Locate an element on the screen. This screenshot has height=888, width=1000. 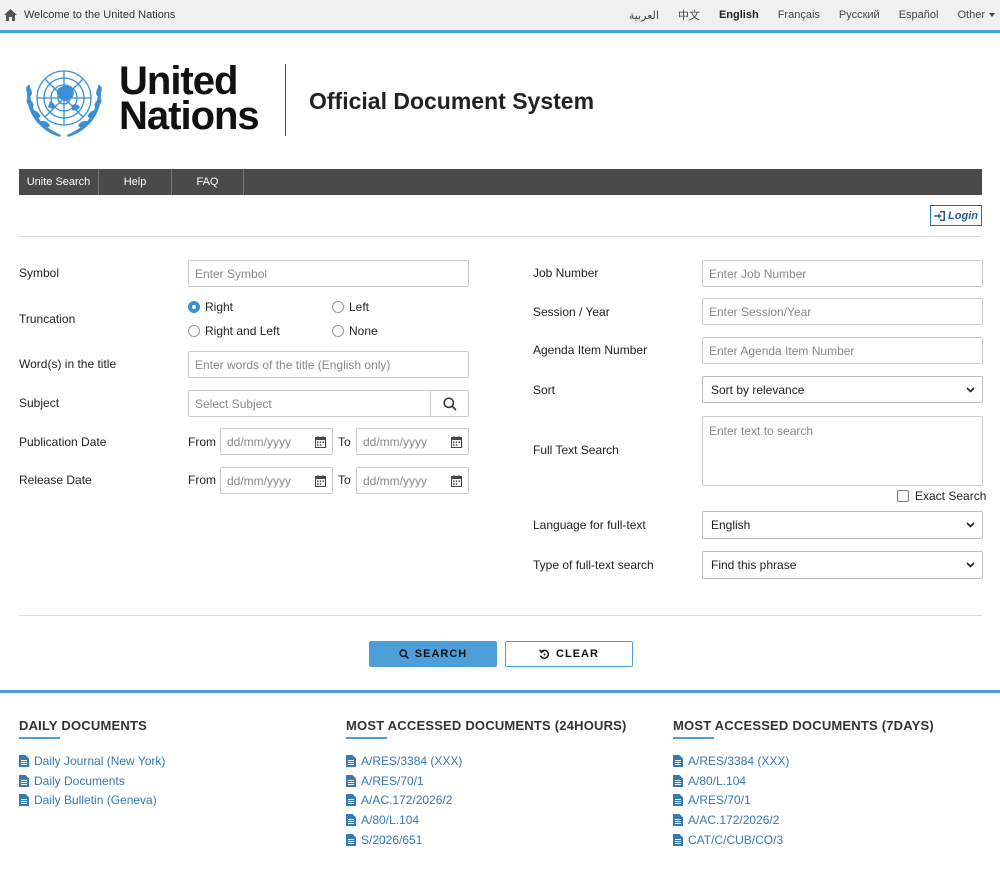
sort-label: Sort is located at coordinates (544, 390).